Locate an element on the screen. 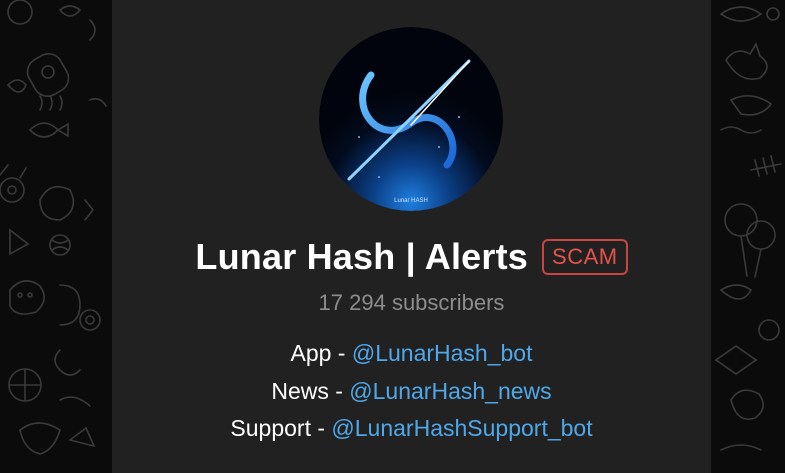  logo-caption: Lunar HASH is located at coordinates (411, 201).